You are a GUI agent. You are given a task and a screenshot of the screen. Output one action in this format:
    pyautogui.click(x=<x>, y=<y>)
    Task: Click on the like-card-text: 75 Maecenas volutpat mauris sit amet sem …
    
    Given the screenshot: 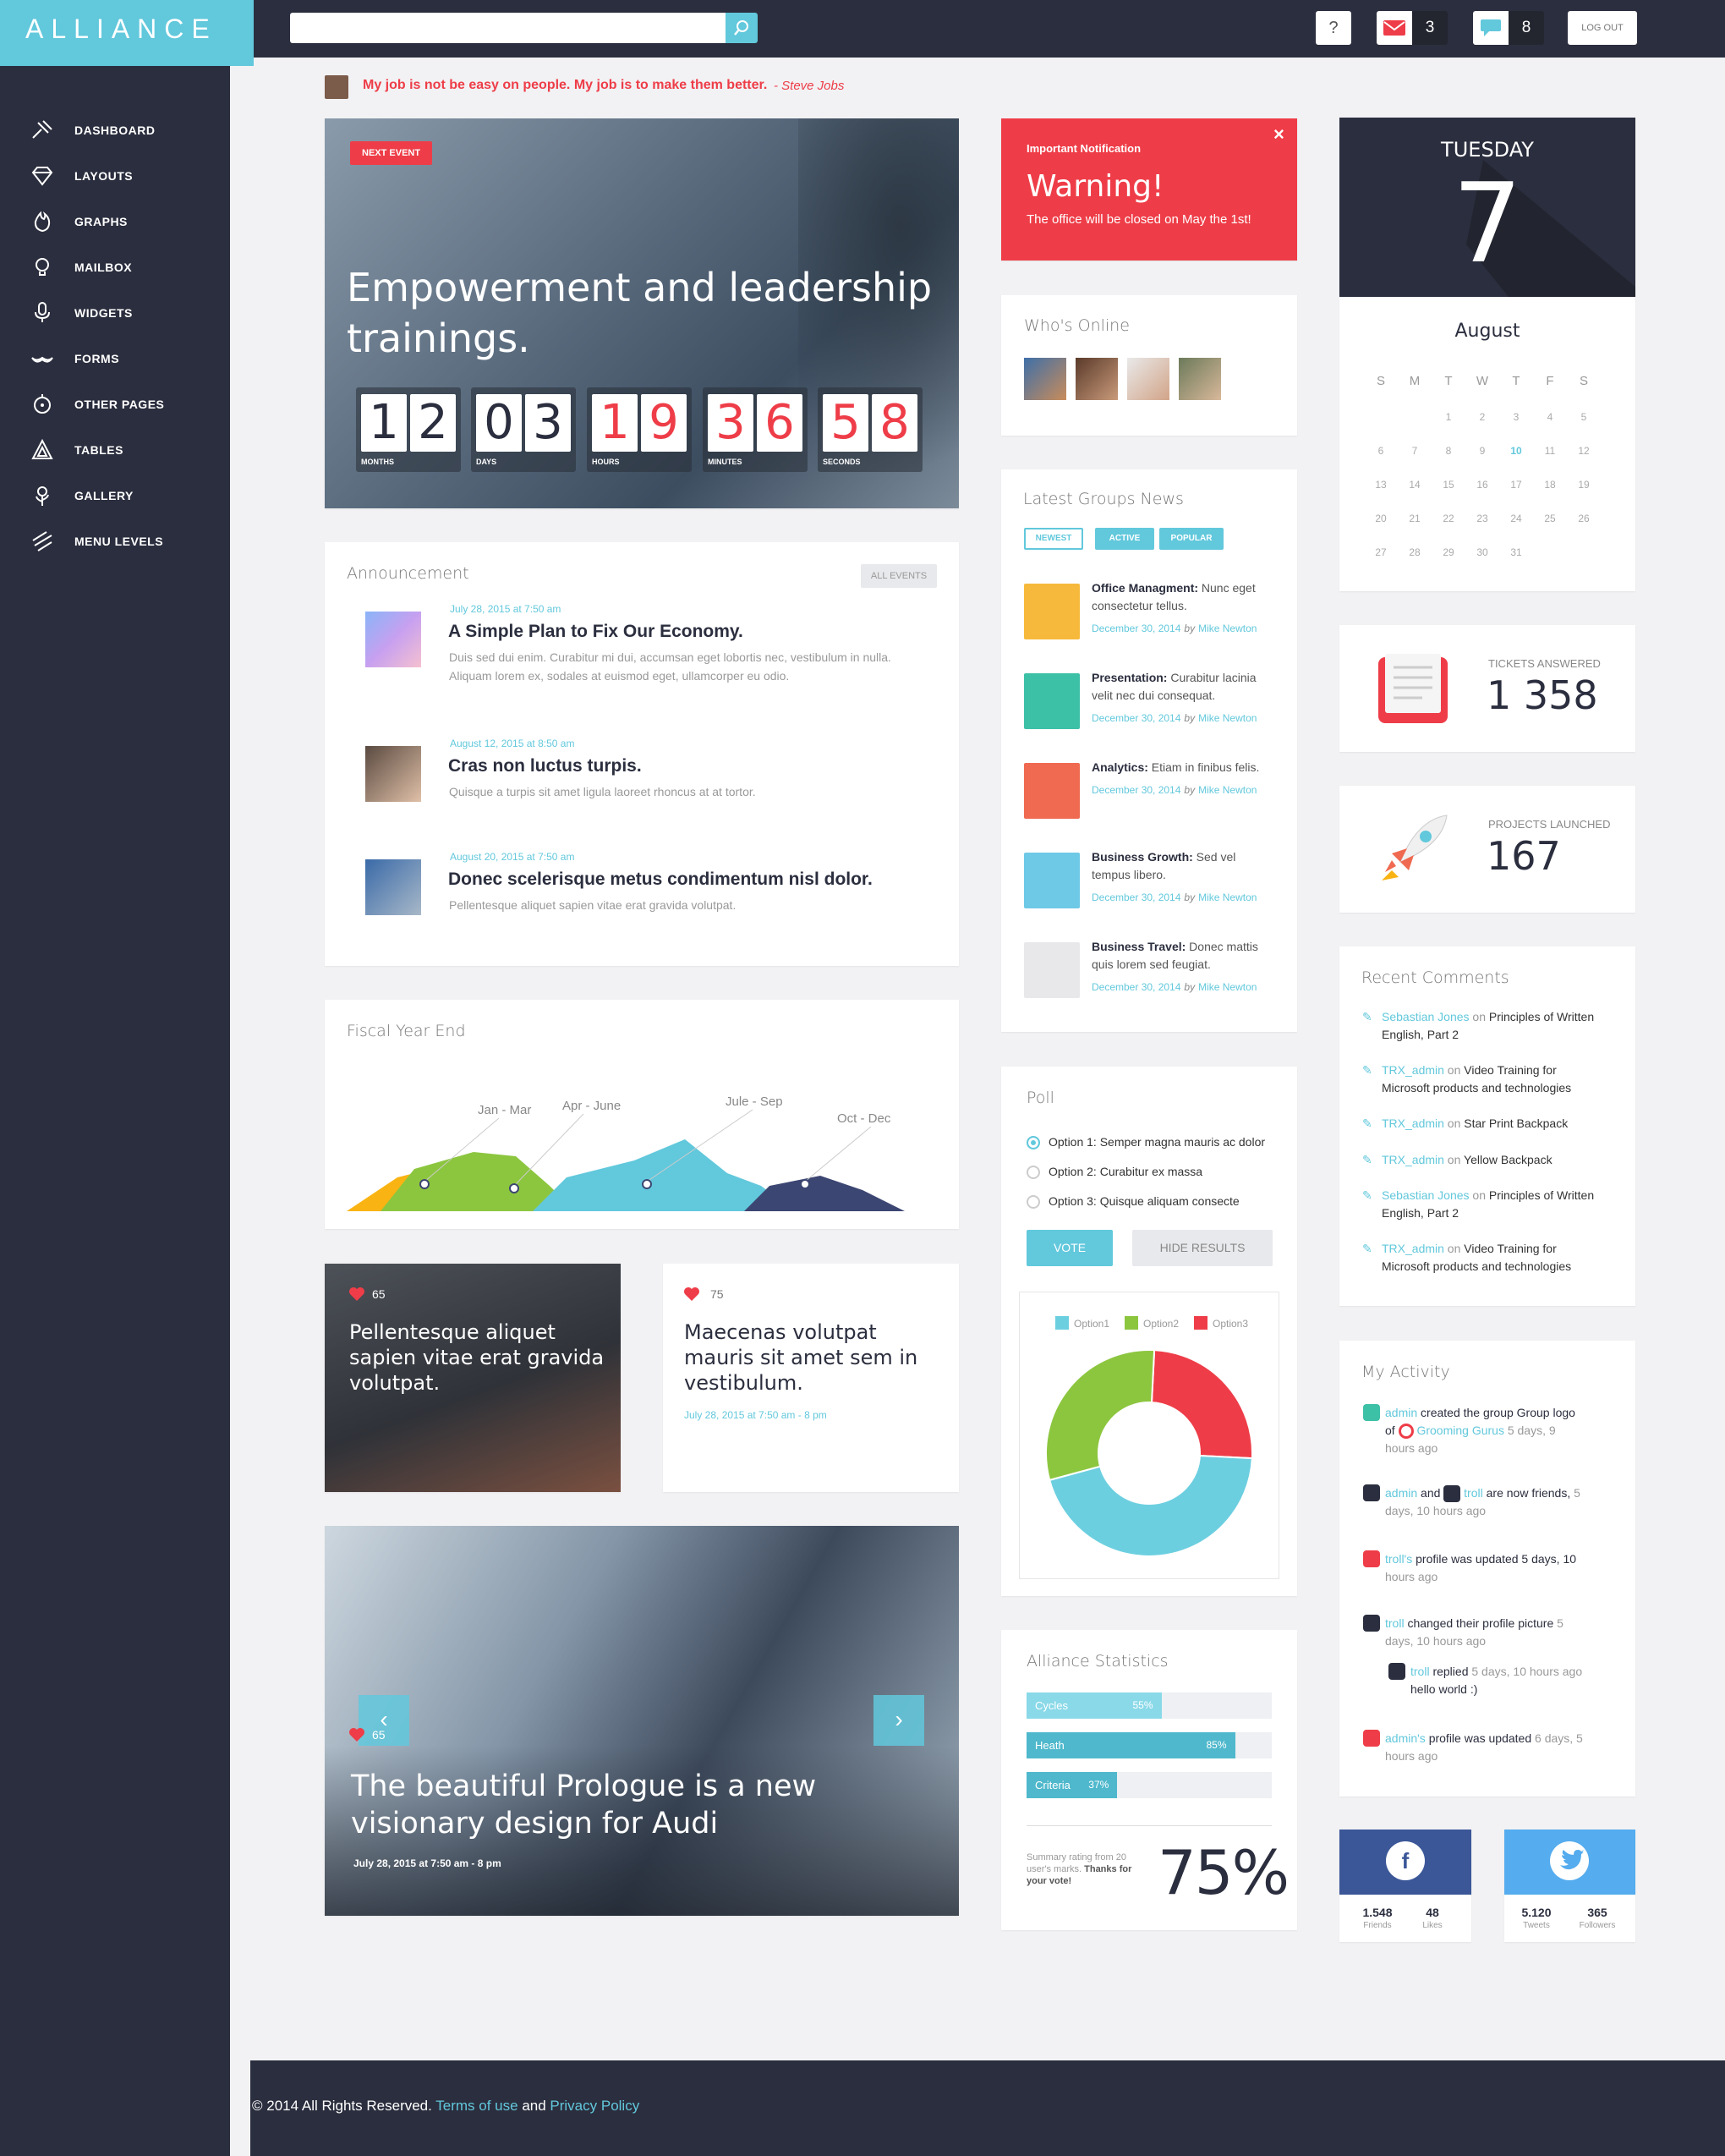 What is the action you would take?
    pyautogui.click(x=811, y=1378)
    